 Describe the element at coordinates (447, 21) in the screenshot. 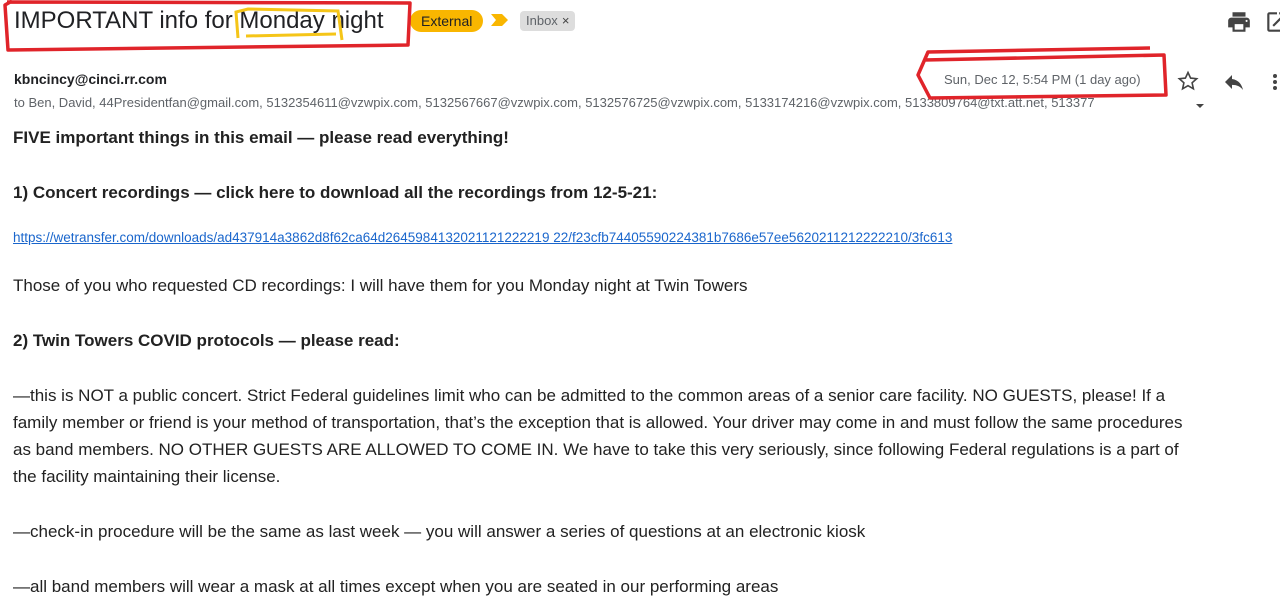

I see `label-external: External` at that location.